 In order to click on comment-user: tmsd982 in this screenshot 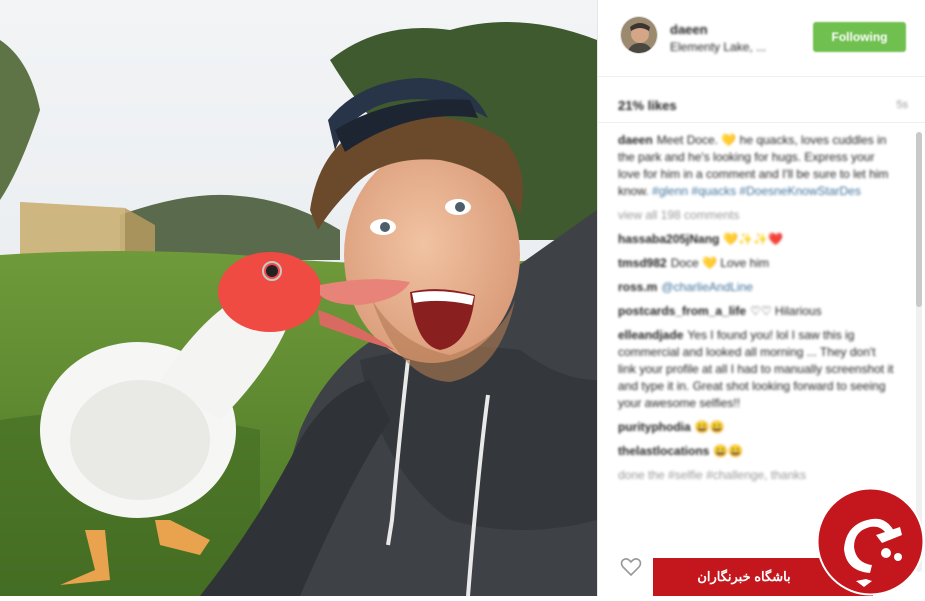, I will do `click(642, 263)`.